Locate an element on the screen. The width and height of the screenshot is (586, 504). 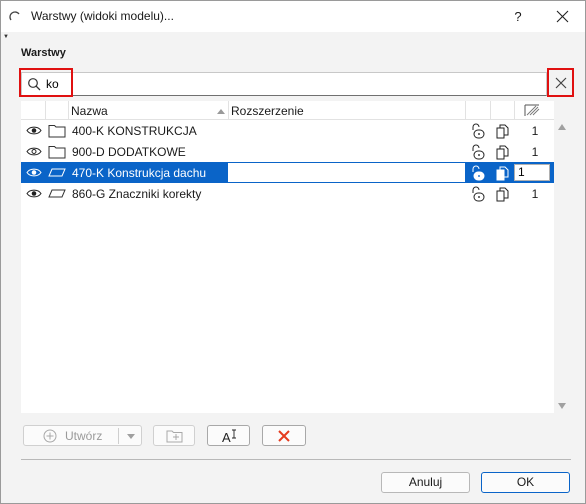
table-header: Nazwa Rozszerzenie is located at coordinates (287, 110).